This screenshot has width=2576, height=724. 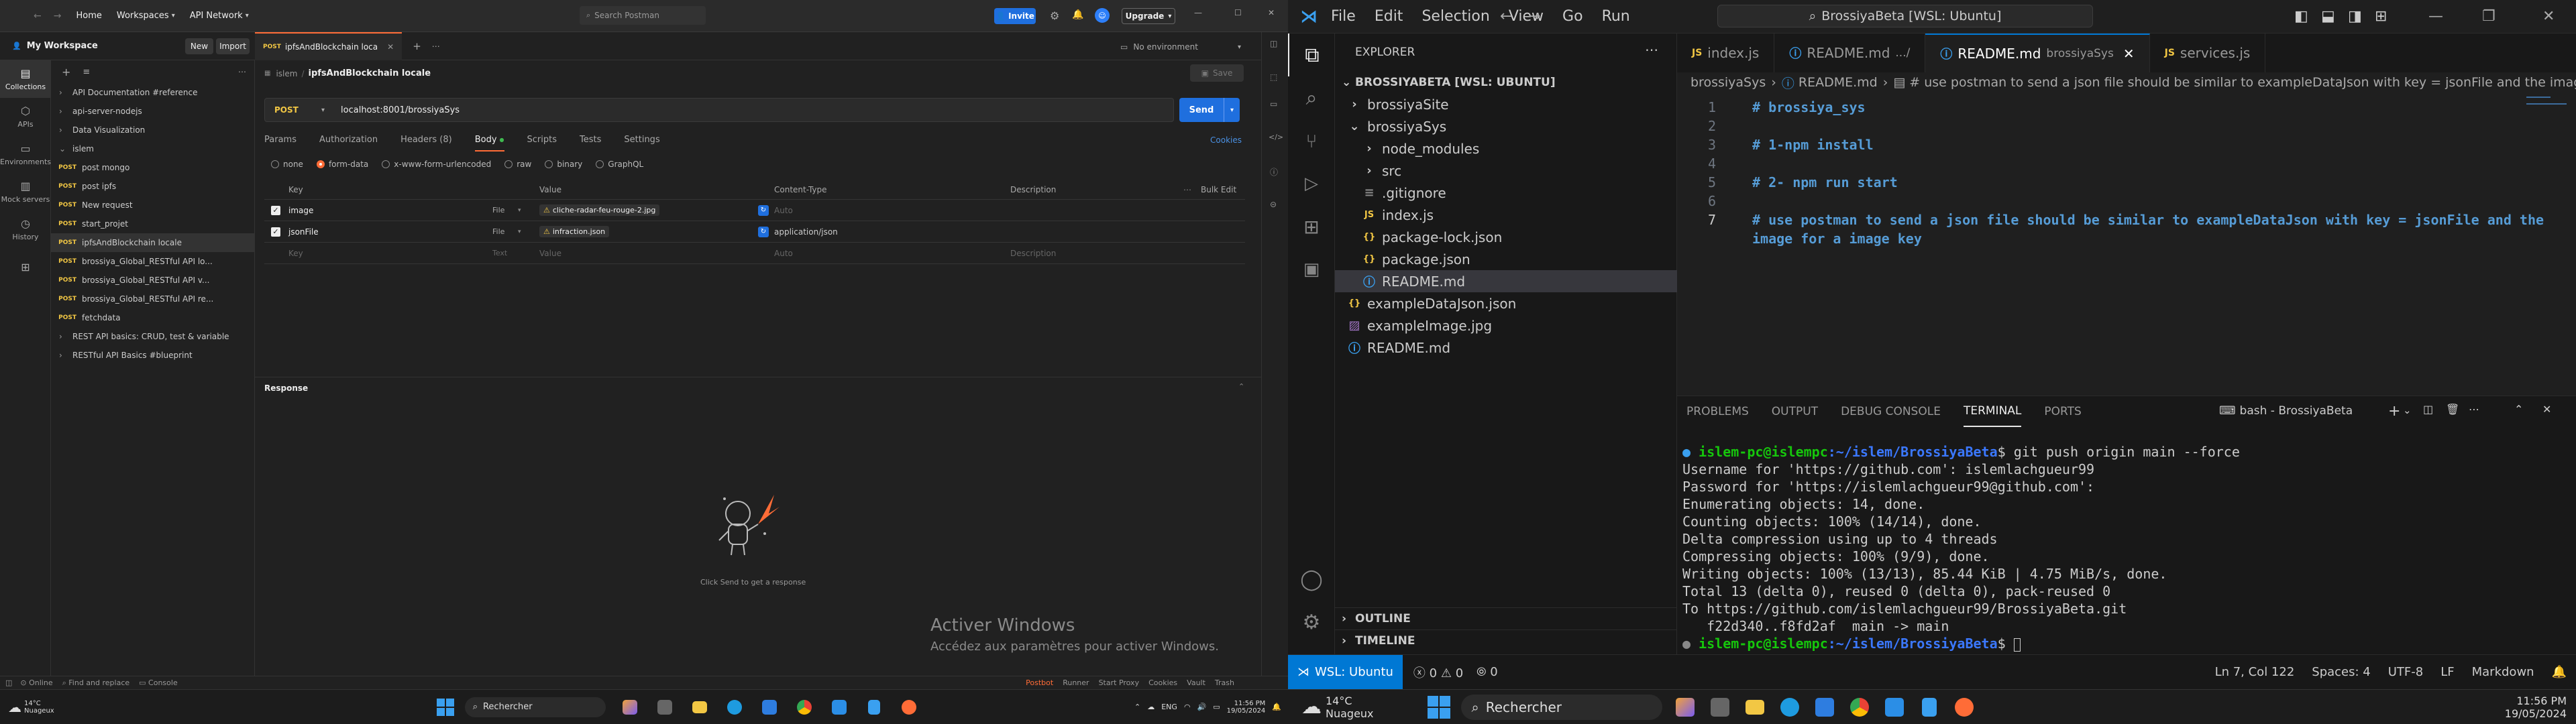 I want to click on breadcrumb-folder: brossiyaSys, so click(x=1728, y=82).